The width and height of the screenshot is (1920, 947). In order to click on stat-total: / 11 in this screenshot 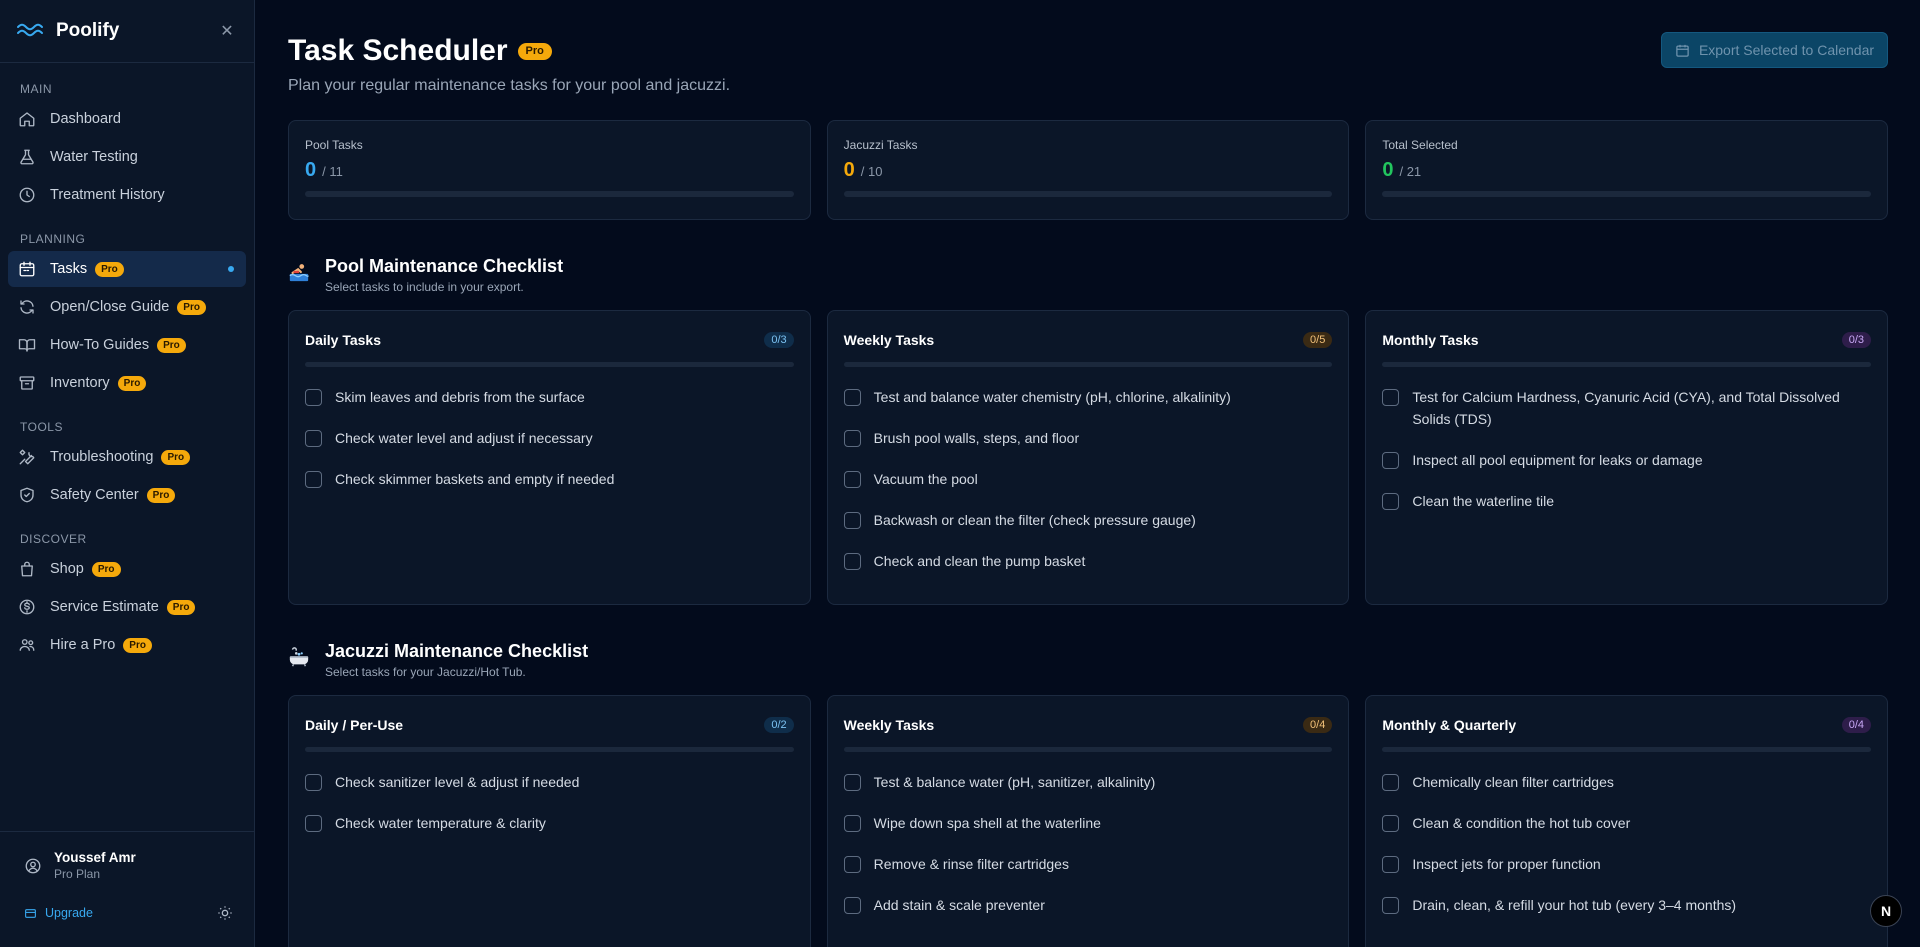, I will do `click(332, 171)`.